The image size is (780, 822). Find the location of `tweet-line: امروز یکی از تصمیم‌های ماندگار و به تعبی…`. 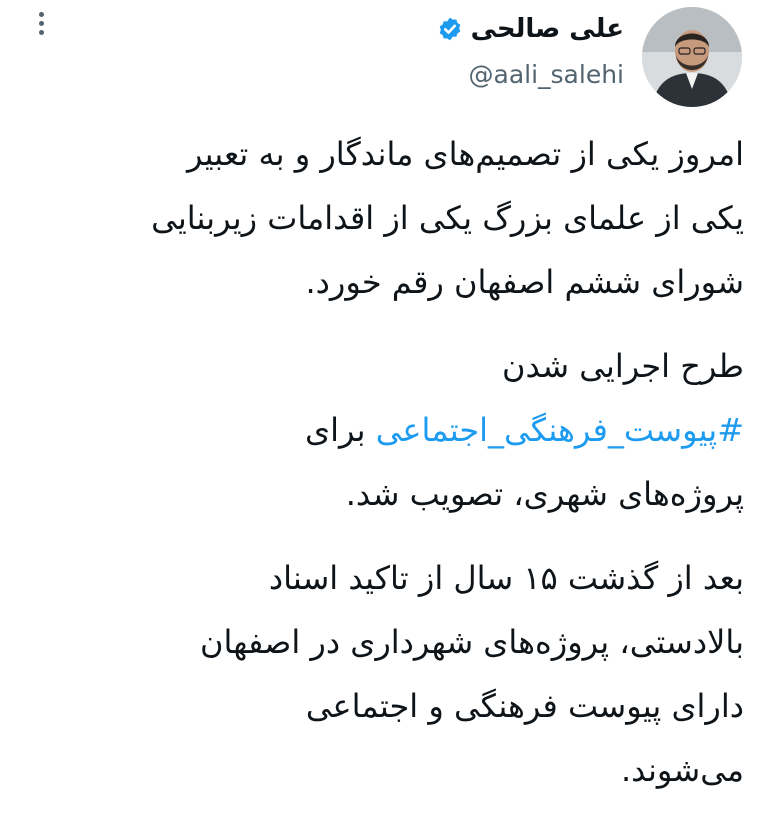

tweet-line: امروز یکی از تصمیم‌های ماندگار و به تعبی… is located at coordinates (465, 154).